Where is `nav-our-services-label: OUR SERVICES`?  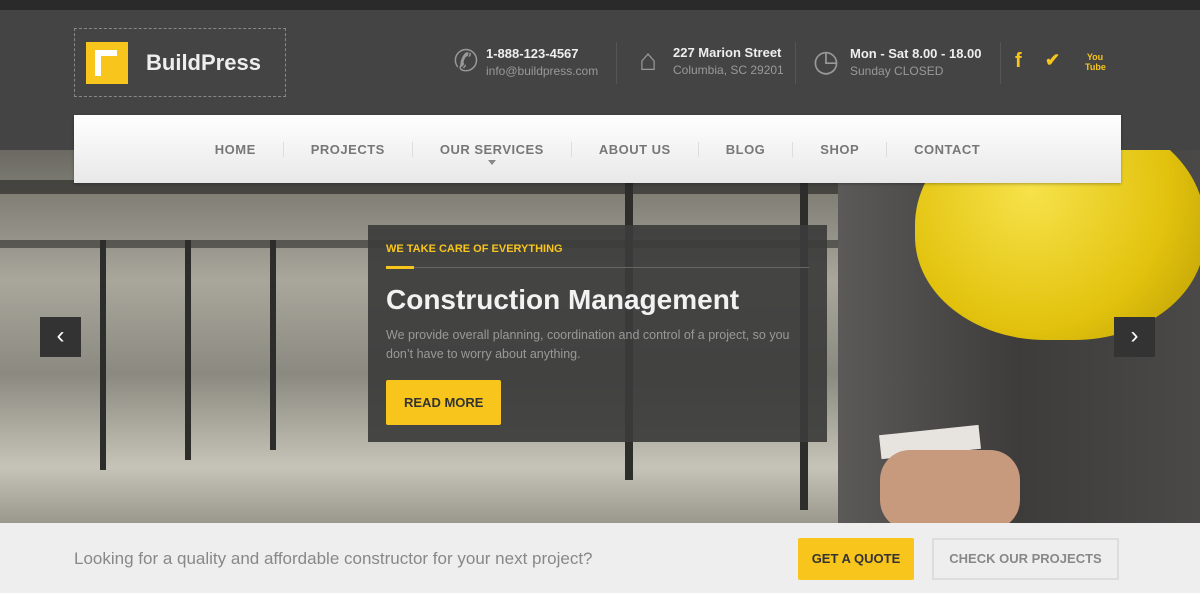 nav-our-services-label: OUR SERVICES is located at coordinates (491, 149).